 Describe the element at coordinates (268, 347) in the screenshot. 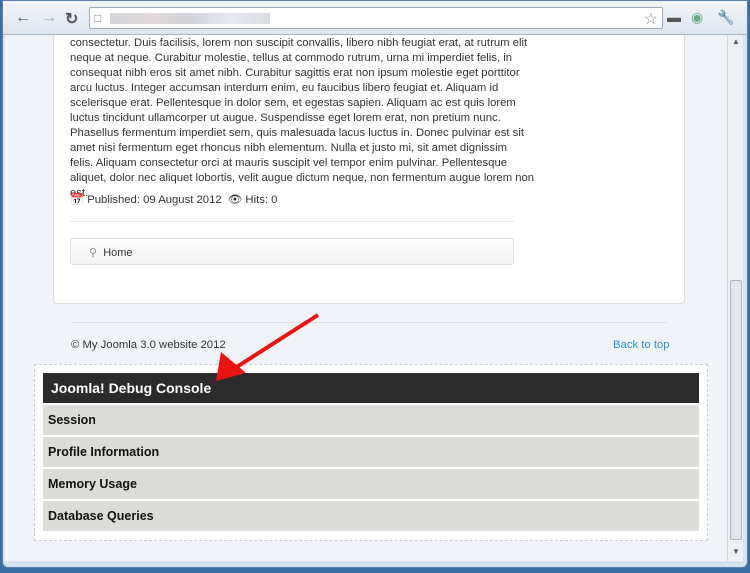

I see `red-annotation-arrow` at that location.